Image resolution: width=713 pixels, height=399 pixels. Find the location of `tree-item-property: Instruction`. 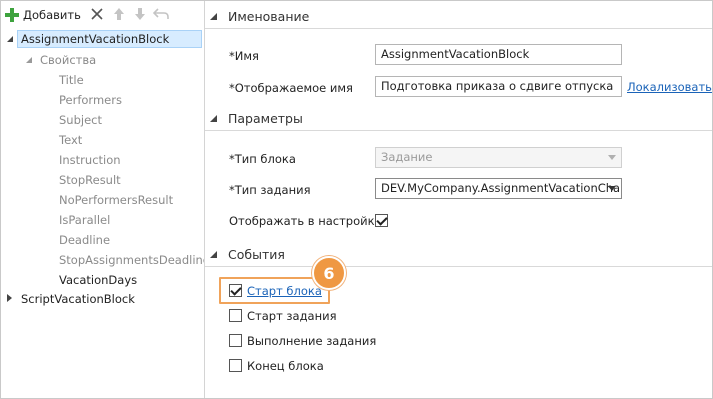

tree-item-property: Instruction is located at coordinates (90, 160).